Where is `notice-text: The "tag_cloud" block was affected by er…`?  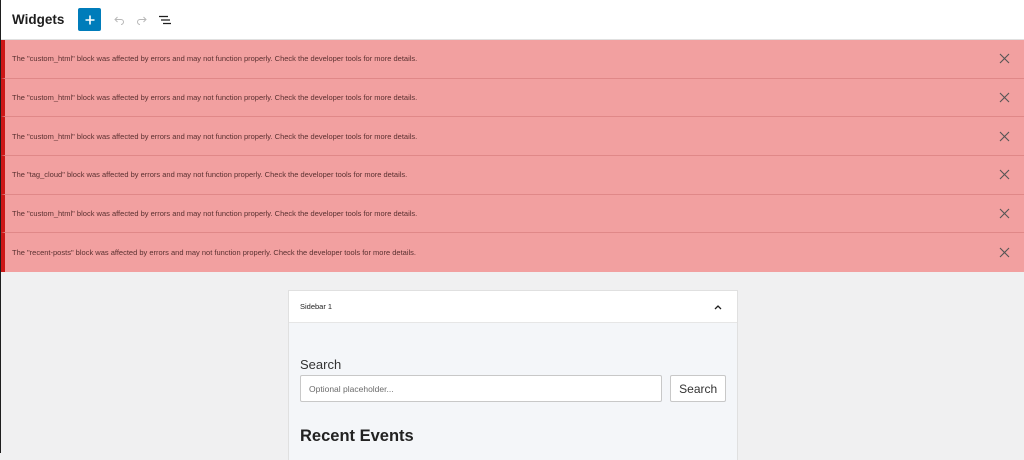
notice-text: The "tag_cloud" block was affected by er… is located at coordinates (210, 175).